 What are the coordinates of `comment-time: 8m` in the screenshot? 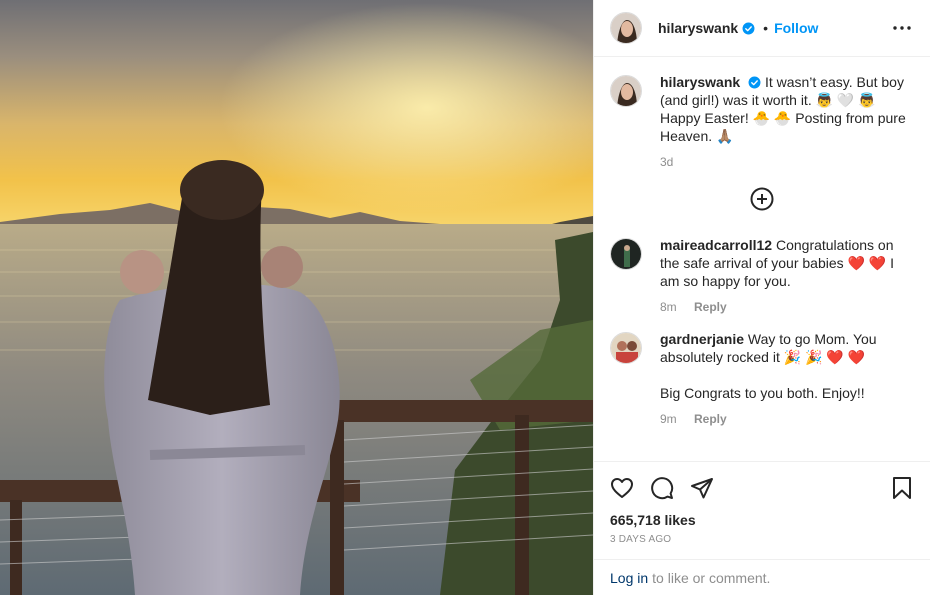 It's located at (668, 307).